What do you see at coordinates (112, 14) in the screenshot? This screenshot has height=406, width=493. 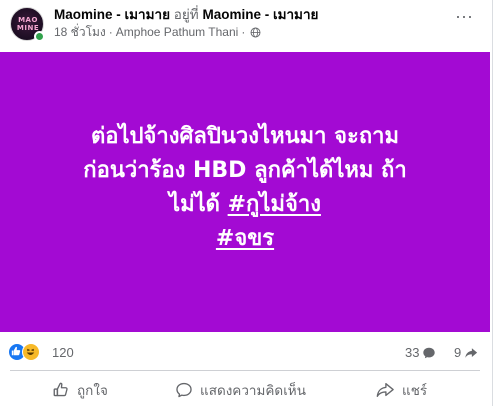 I see `author-name-link: Maomine - เมามาย` at bounding box center [112, 14].